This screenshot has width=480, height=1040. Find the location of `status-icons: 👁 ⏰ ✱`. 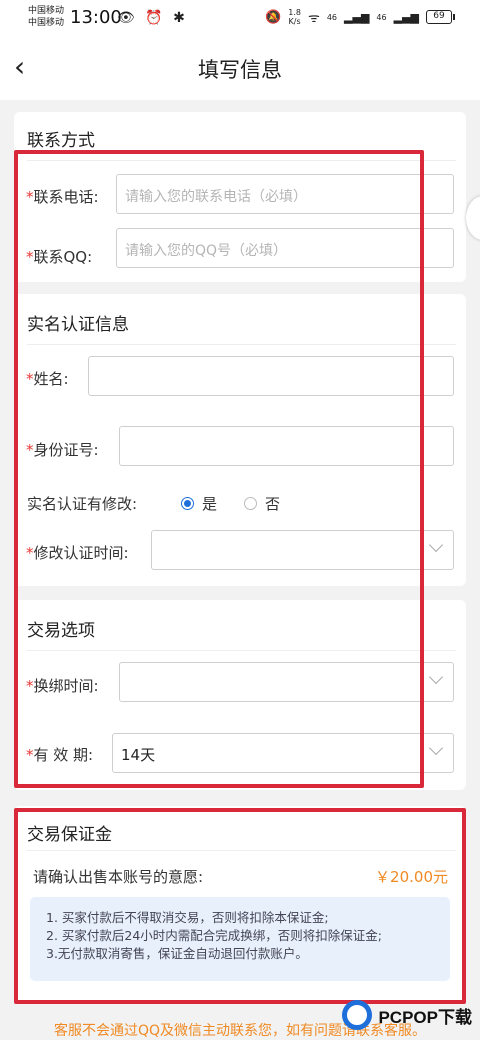

status-icons: 👁 ⏰ ✱ is located at coordinates (152, 18).